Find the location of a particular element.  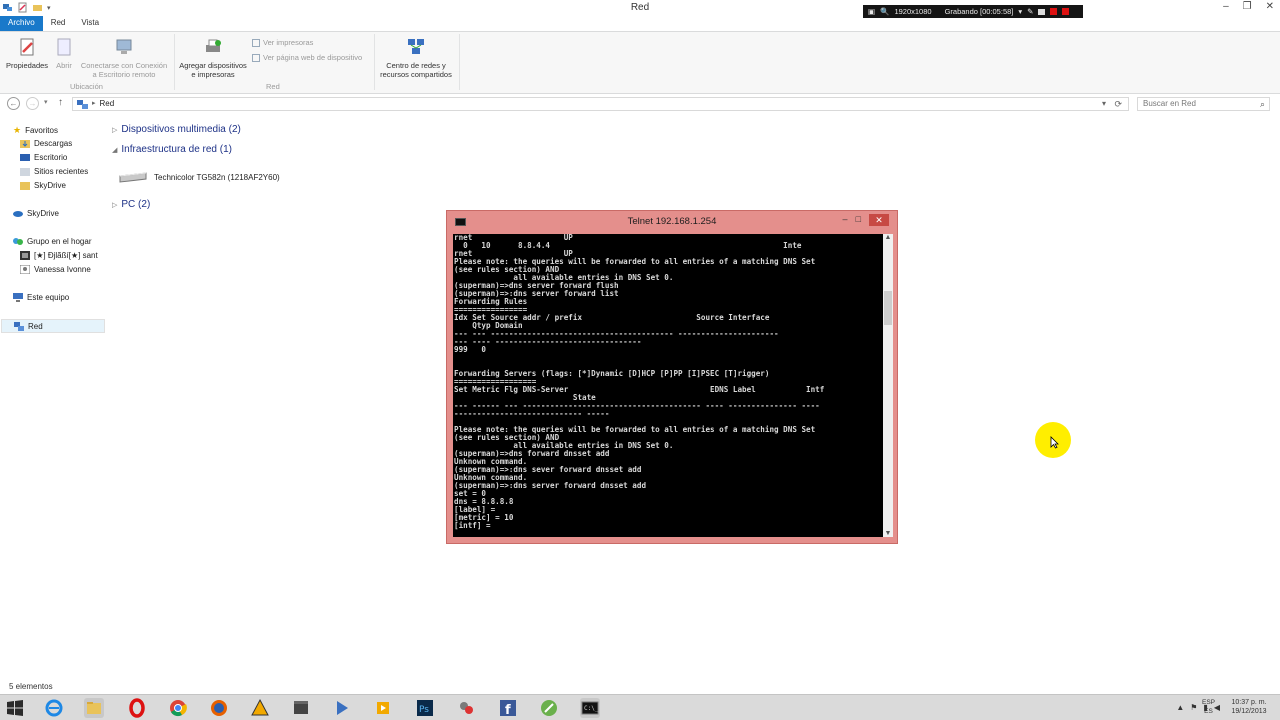

file-explorer-icon is located at coordinates (94, 708).